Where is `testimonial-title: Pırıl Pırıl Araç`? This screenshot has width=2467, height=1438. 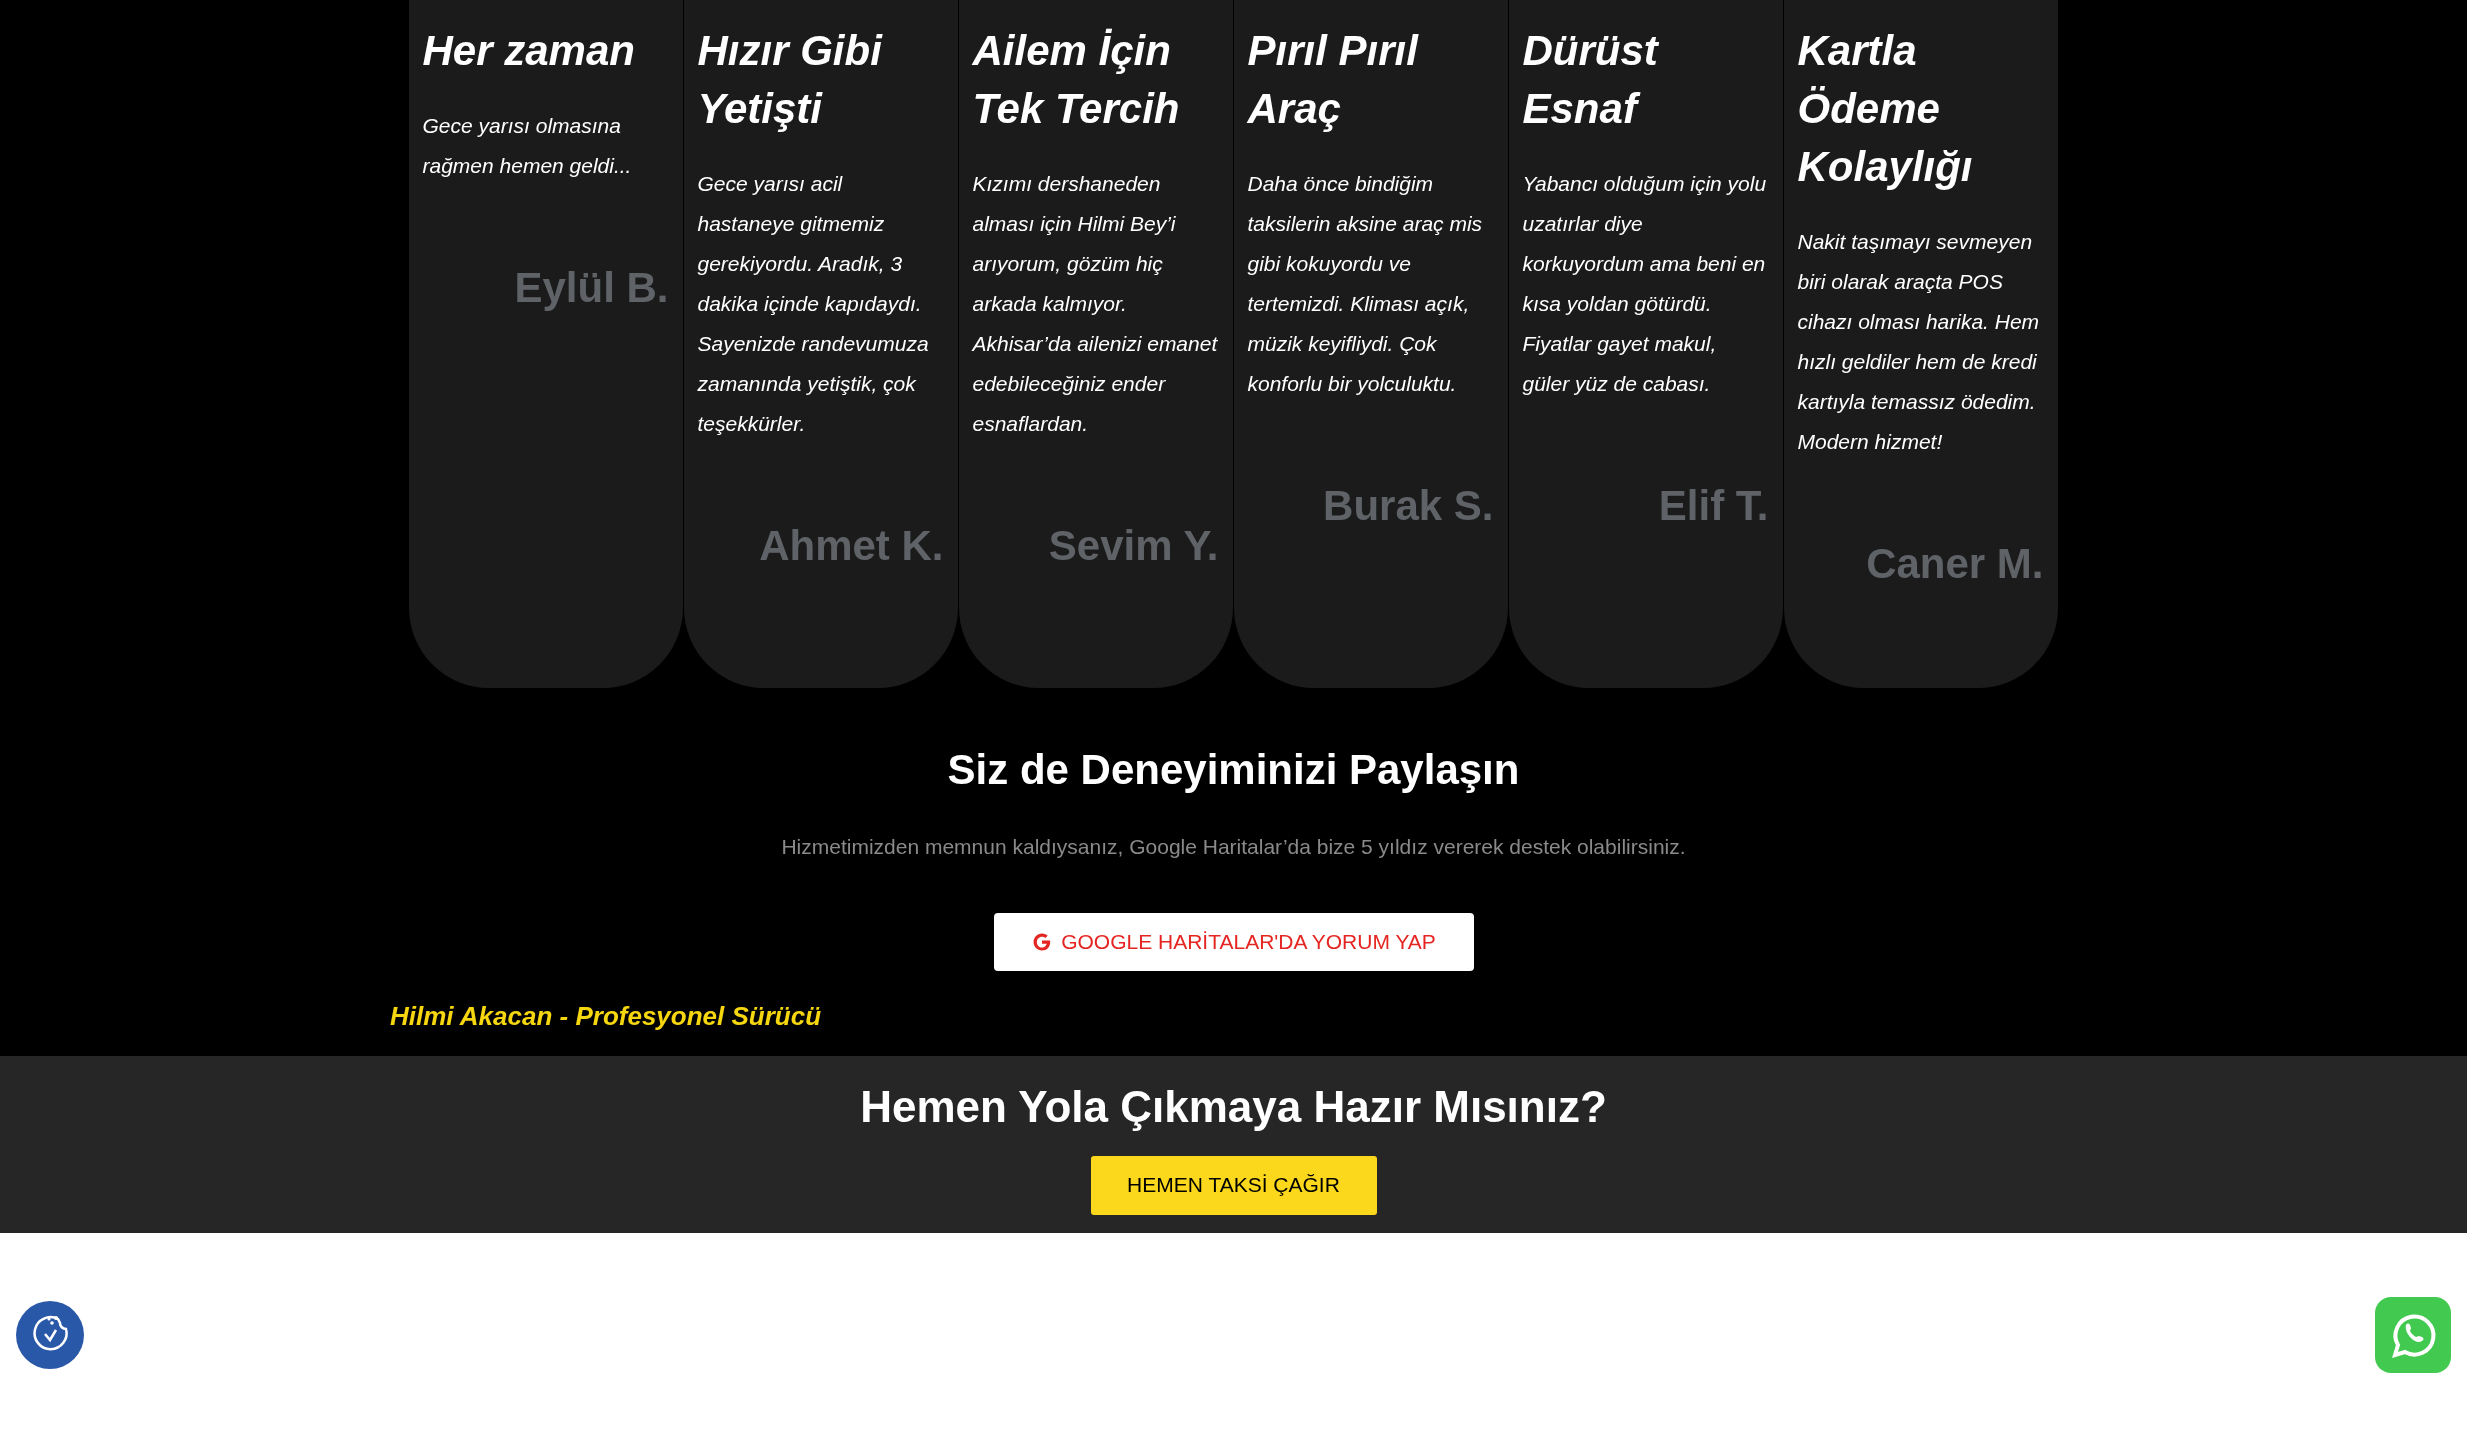 testimonial-title: Pırıl Pırıl Araç is located at coordinates (1333, 80).